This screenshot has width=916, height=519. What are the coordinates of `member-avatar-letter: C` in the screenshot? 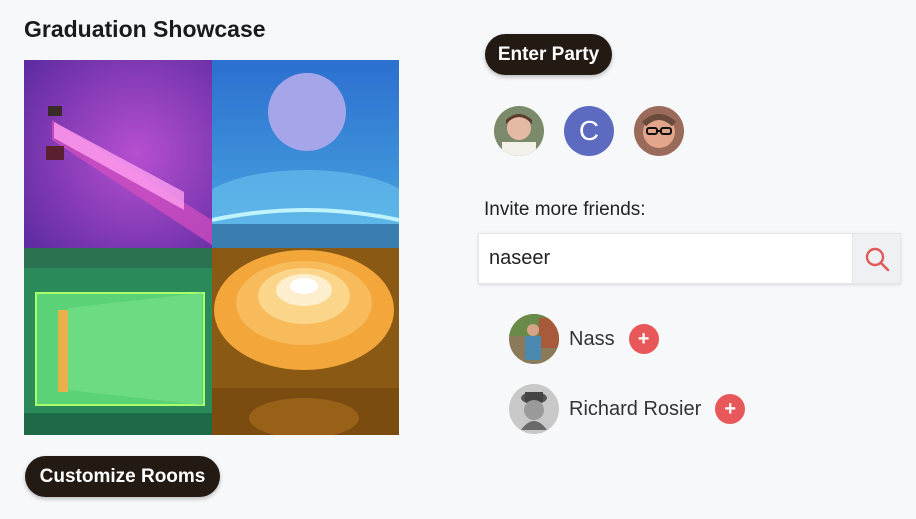 It's located at (589, 131).